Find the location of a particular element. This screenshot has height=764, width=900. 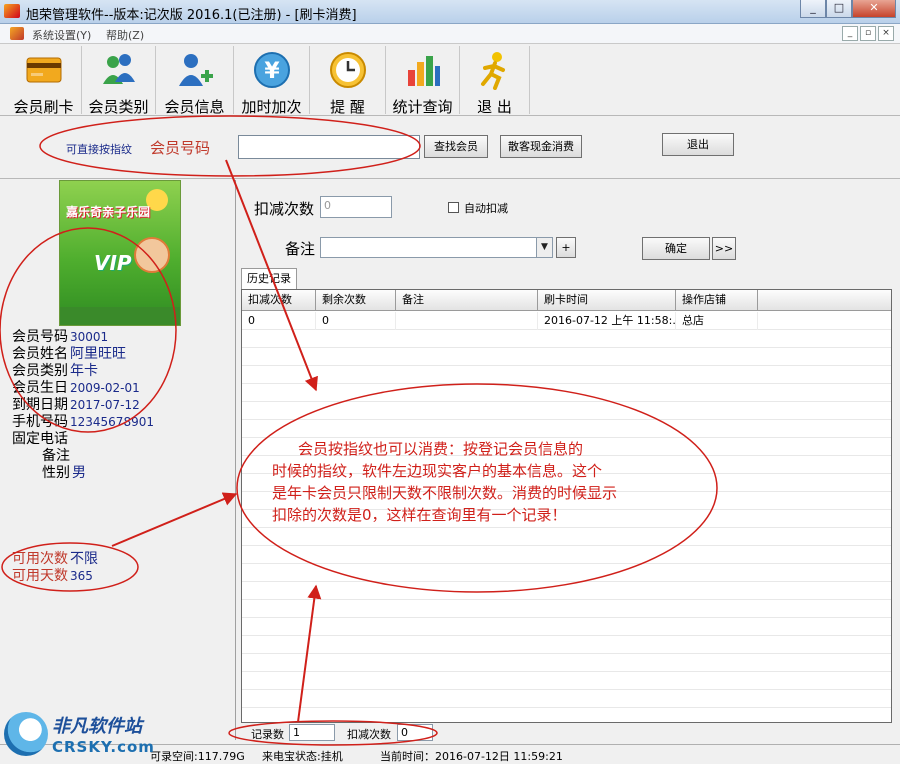

toolbar-statistics: 统计查询 is located at coordinates (423, 81).